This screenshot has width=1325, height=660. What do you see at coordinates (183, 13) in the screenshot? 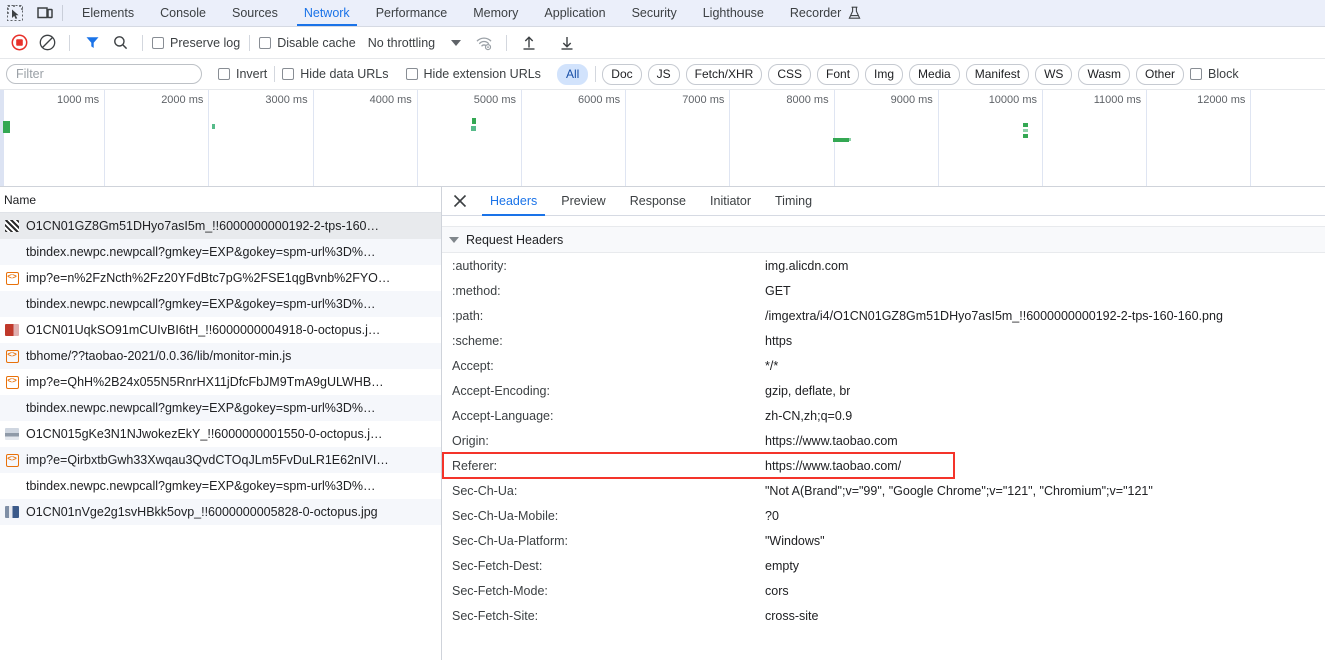
I see `tab-console: Console` at bounding box center [183, 13].